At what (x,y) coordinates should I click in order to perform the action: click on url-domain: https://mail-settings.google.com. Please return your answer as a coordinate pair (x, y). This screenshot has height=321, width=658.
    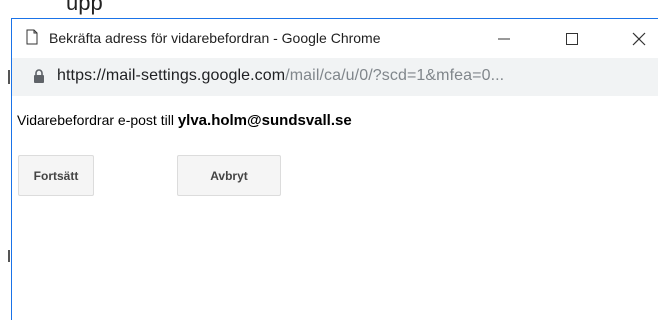
    Looking at the image, I should click on (171, 75).